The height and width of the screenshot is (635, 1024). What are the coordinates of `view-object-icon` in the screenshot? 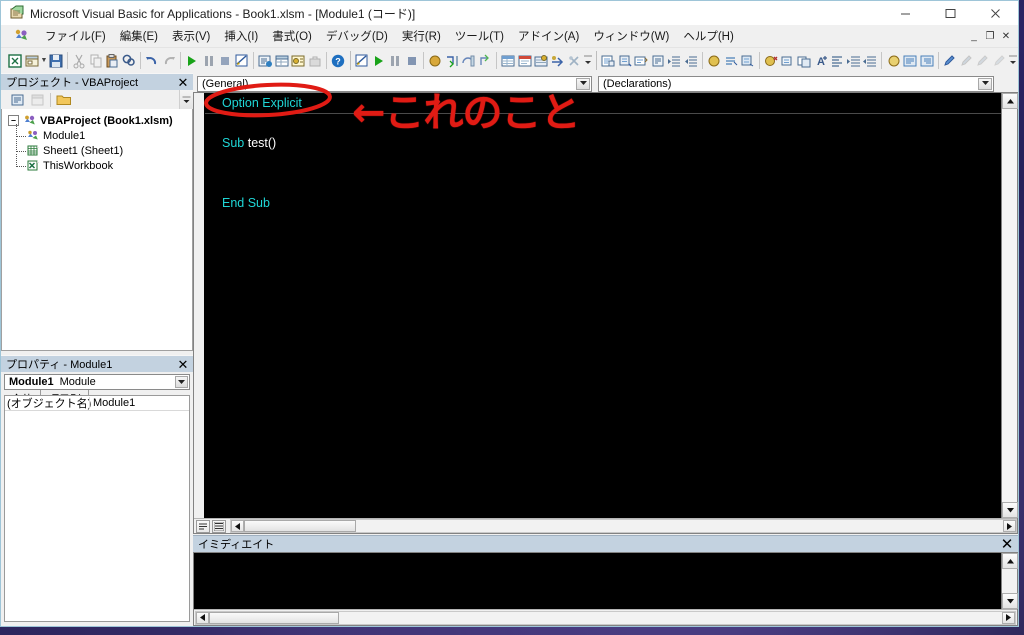 It's located at (32, 60).